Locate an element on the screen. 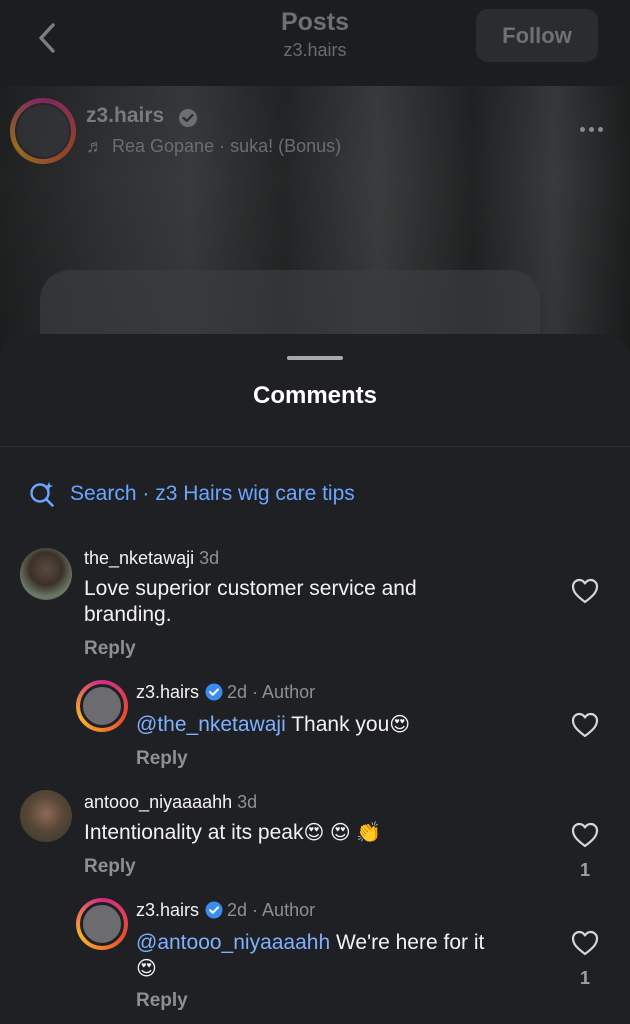 The height and width of the screenshot is (1024, 630). follow-button: Follow is located at coordinates (537, 35).